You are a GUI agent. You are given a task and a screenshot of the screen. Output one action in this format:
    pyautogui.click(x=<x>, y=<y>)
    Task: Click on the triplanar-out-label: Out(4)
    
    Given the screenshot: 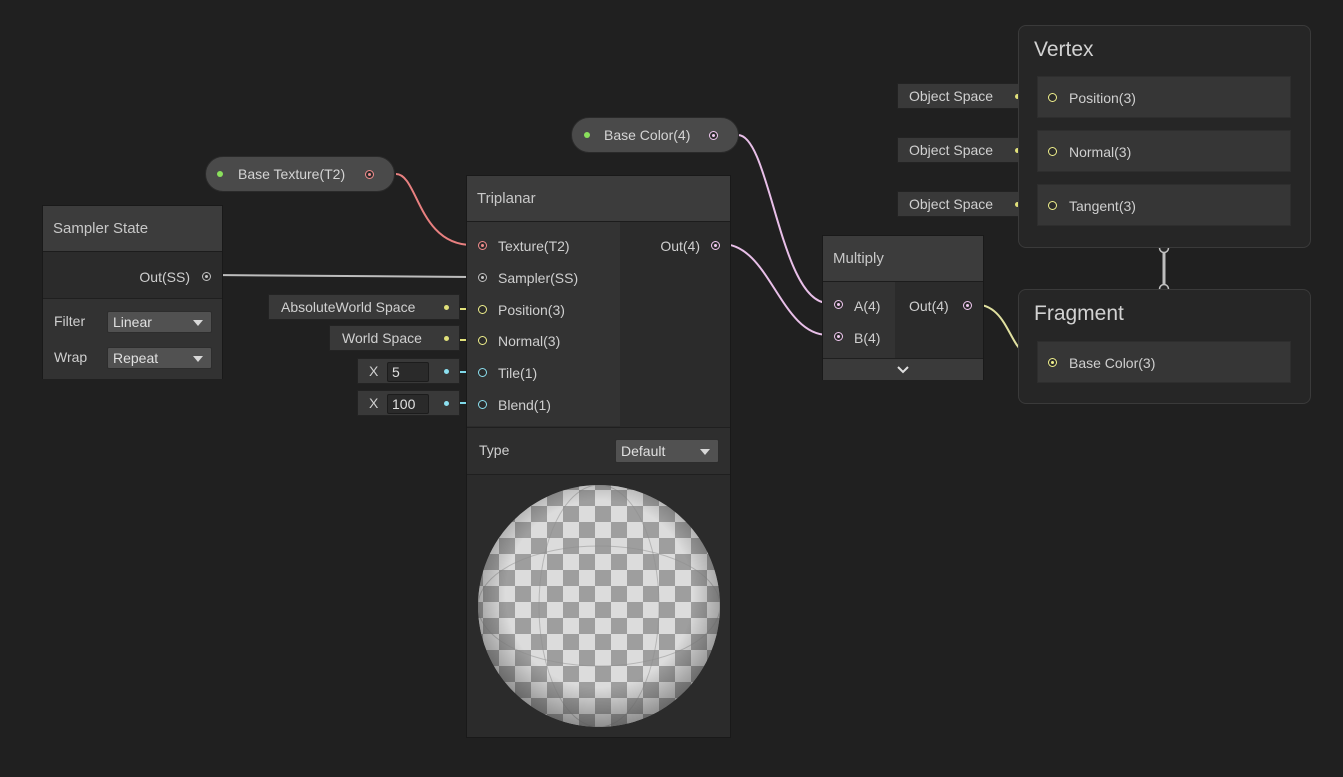 What is the action you would take?
    pyautogui.click(x=680, y=246)
    